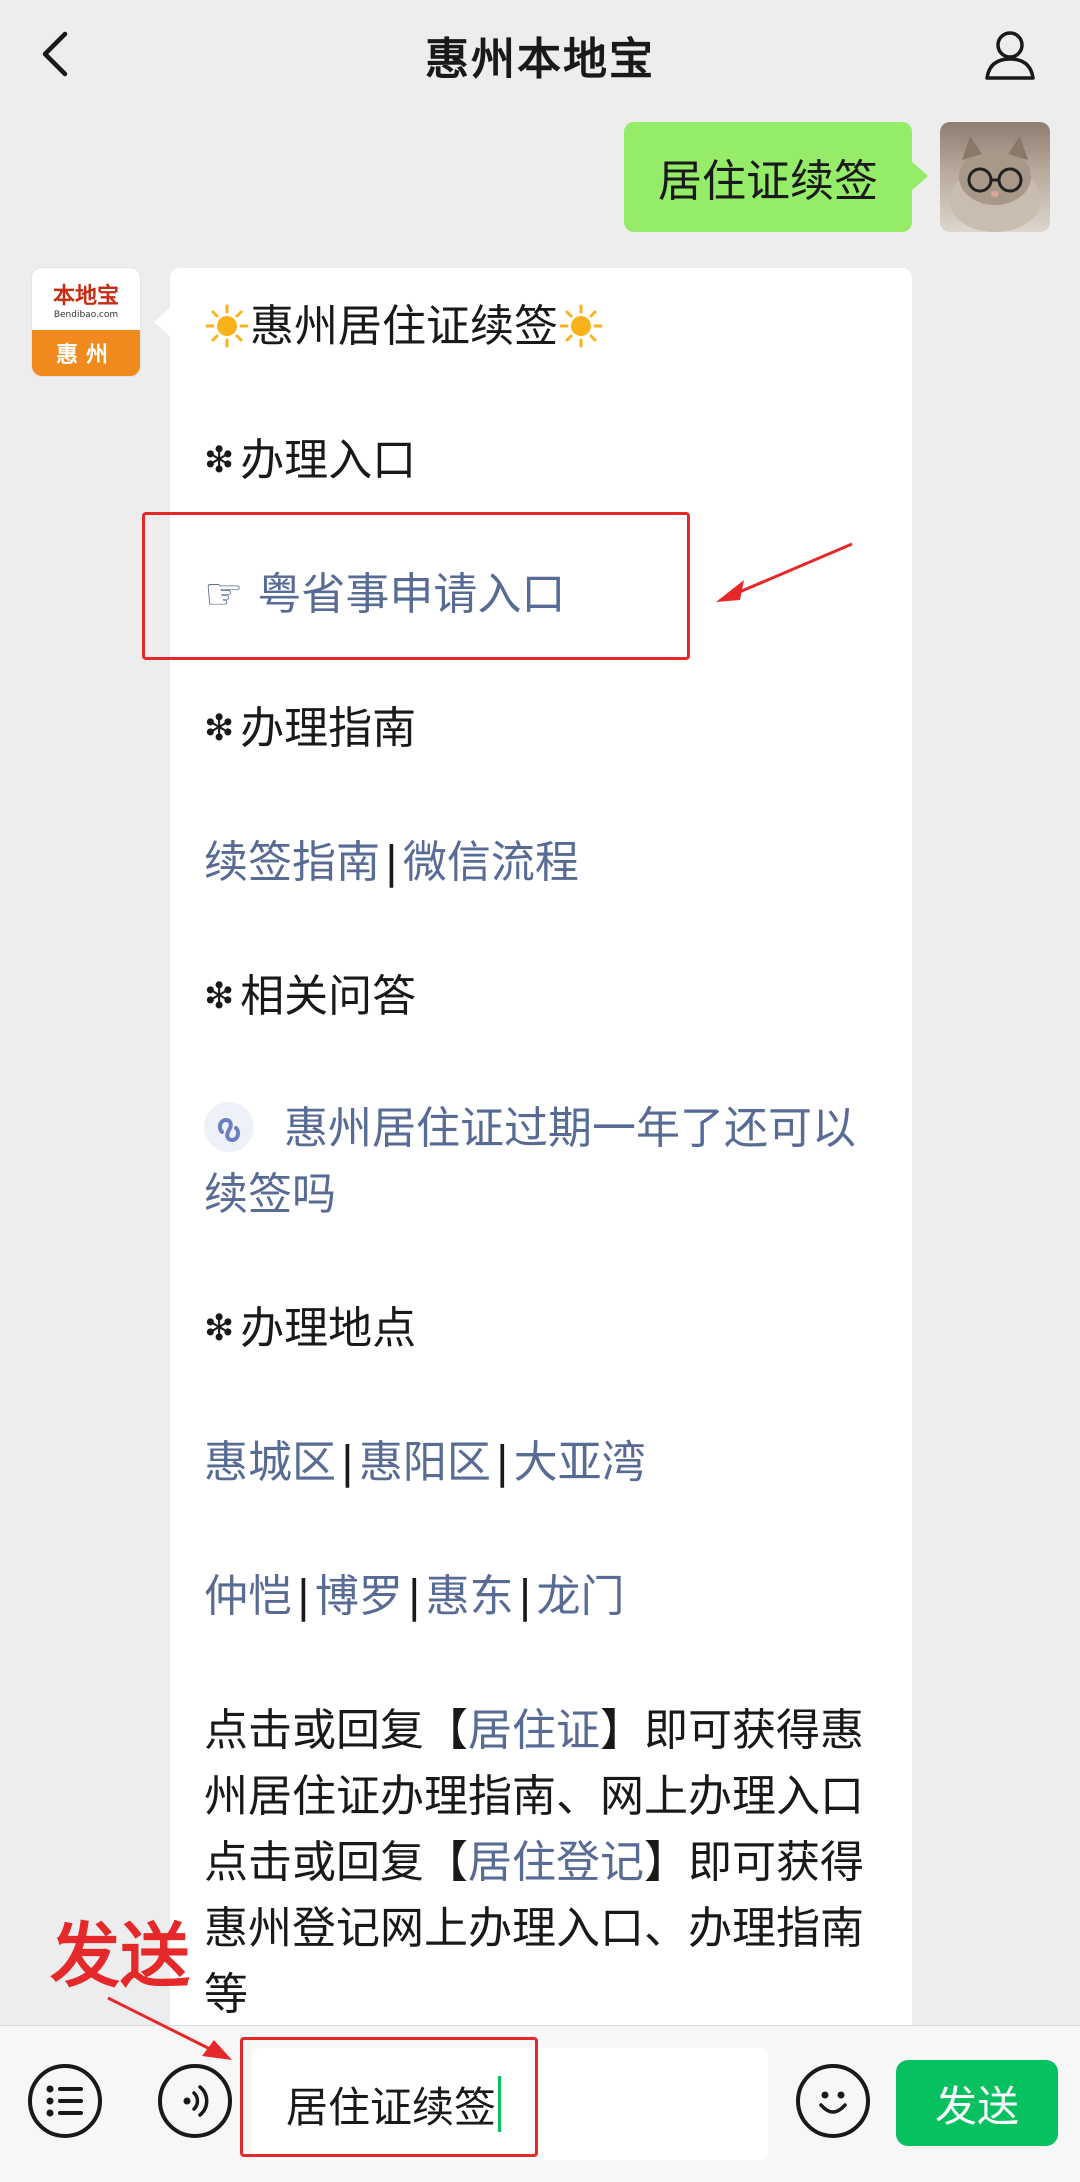 The width and height of the screenshot is (1080, 2182). I want to click on annotation-send-label: 发送, so click(120, 1955).